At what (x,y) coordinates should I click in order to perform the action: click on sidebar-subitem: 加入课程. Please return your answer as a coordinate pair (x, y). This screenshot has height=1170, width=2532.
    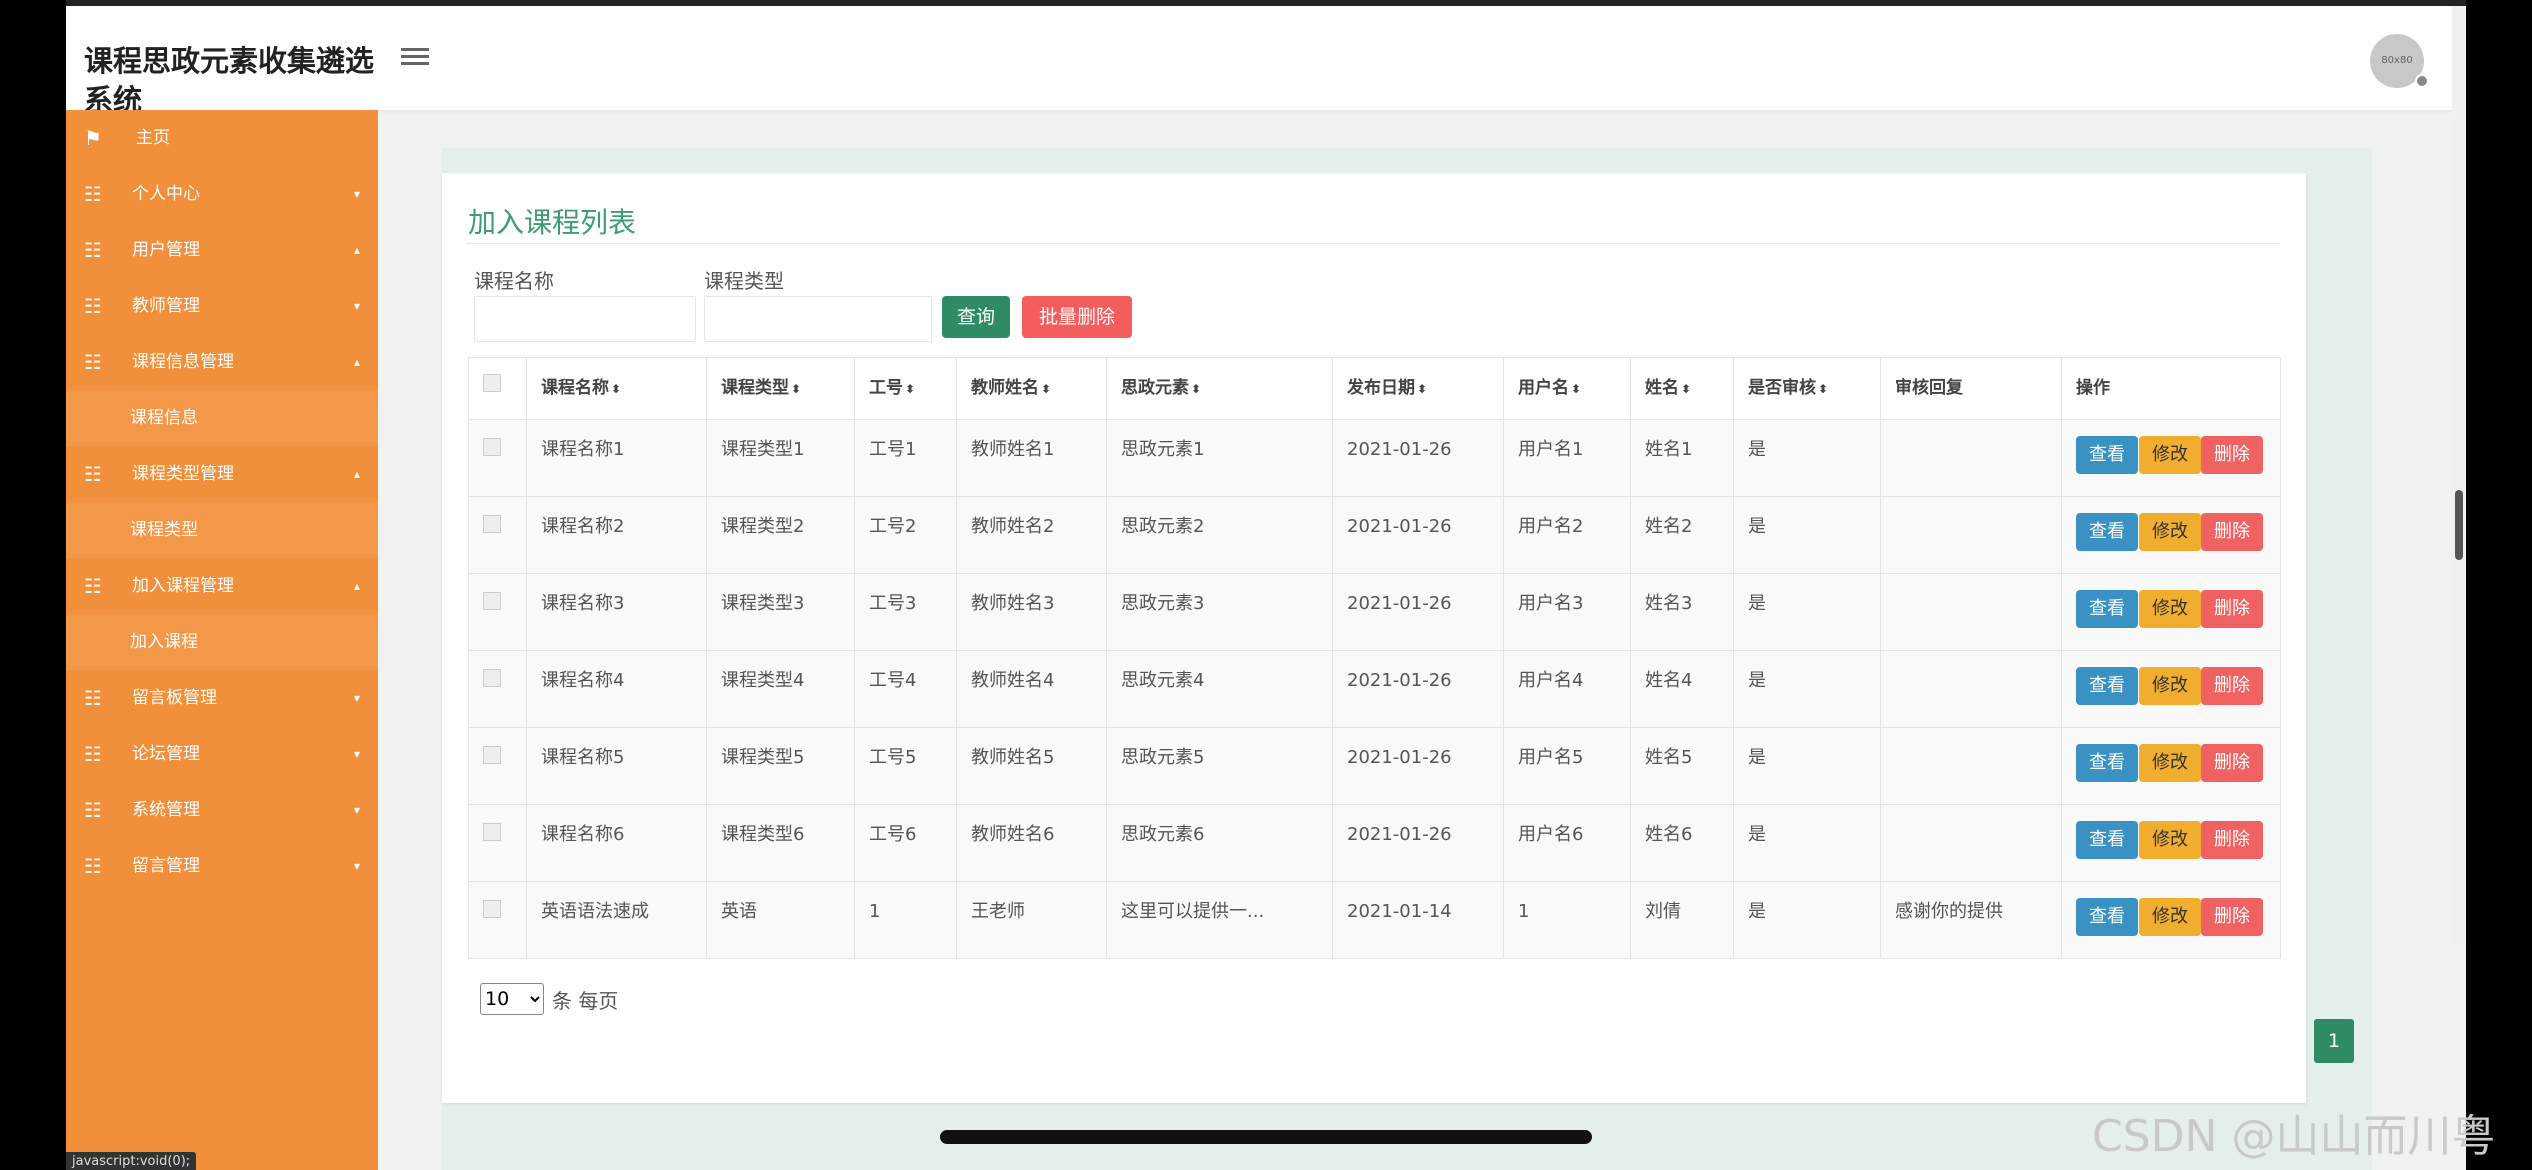
    Looking at the image, I should click on (222, 642).